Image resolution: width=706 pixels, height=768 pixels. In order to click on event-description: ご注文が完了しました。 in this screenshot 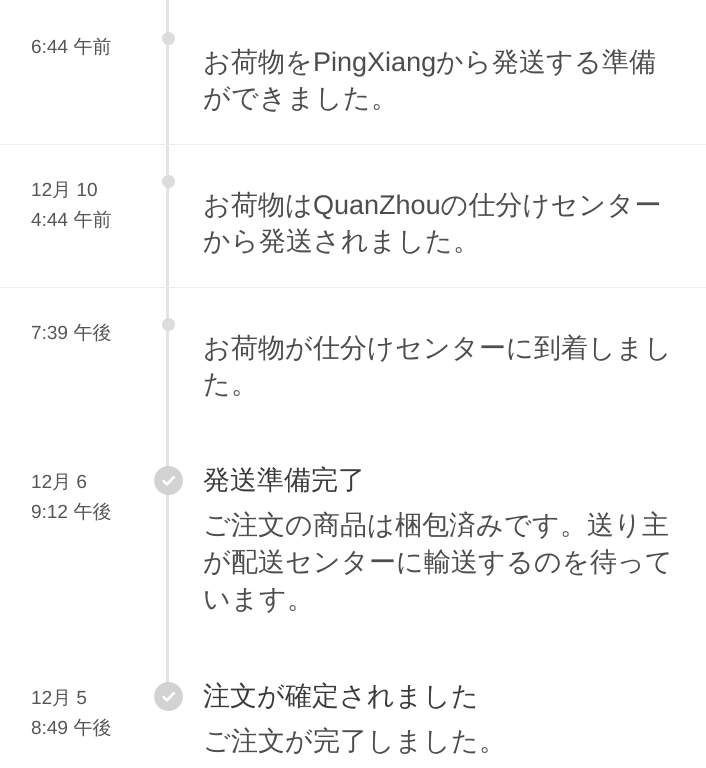, I will do `click(355, 741)`.